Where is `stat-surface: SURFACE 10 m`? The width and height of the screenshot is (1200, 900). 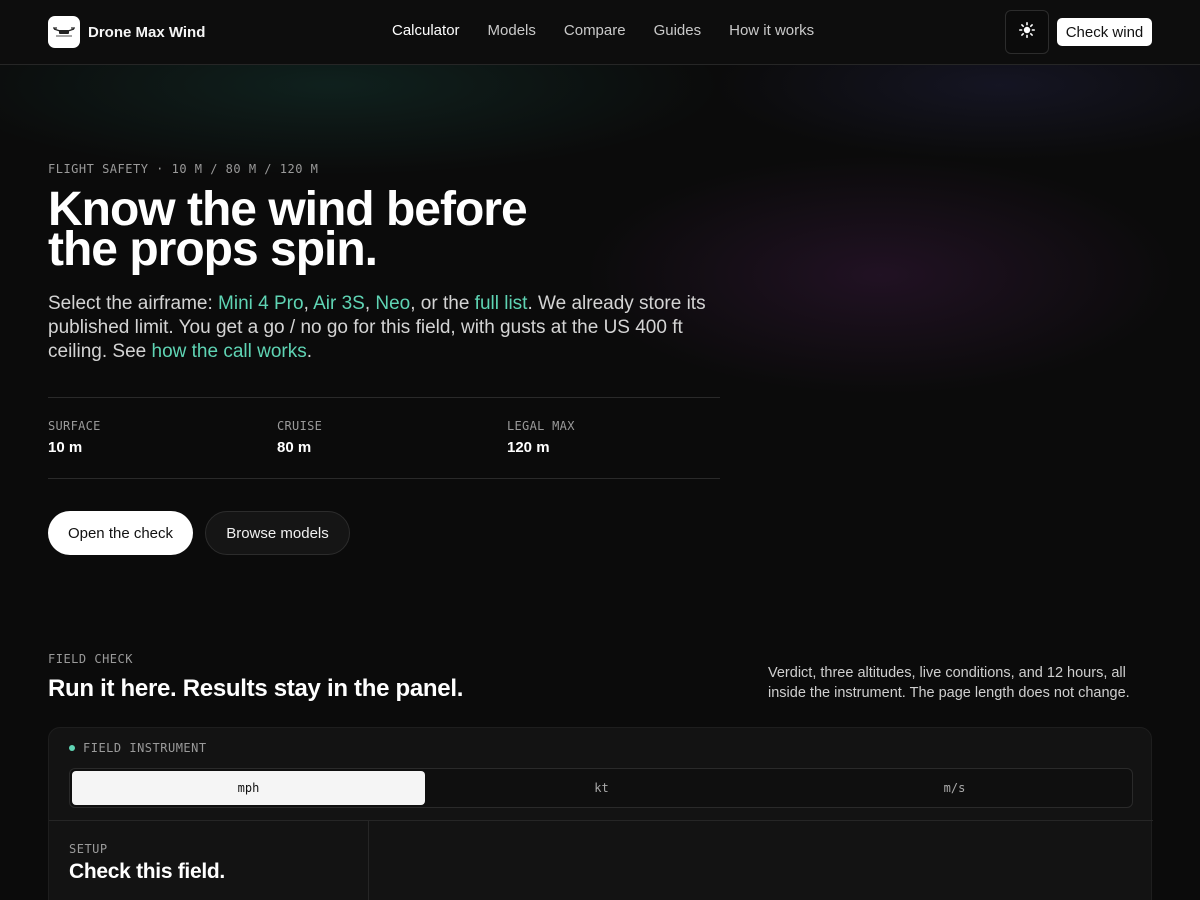
stat-surface: SURFACE 10 m is located at coordinates (74, 437).